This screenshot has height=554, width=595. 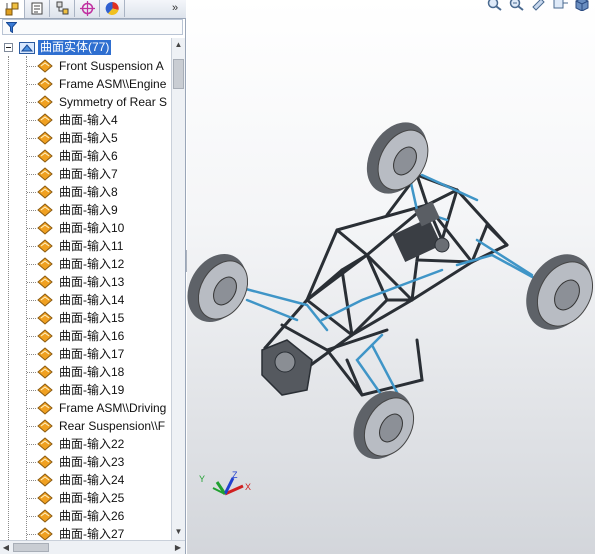 I want to click on scroll-right-icon: ▶, so click(x=178, y=547).